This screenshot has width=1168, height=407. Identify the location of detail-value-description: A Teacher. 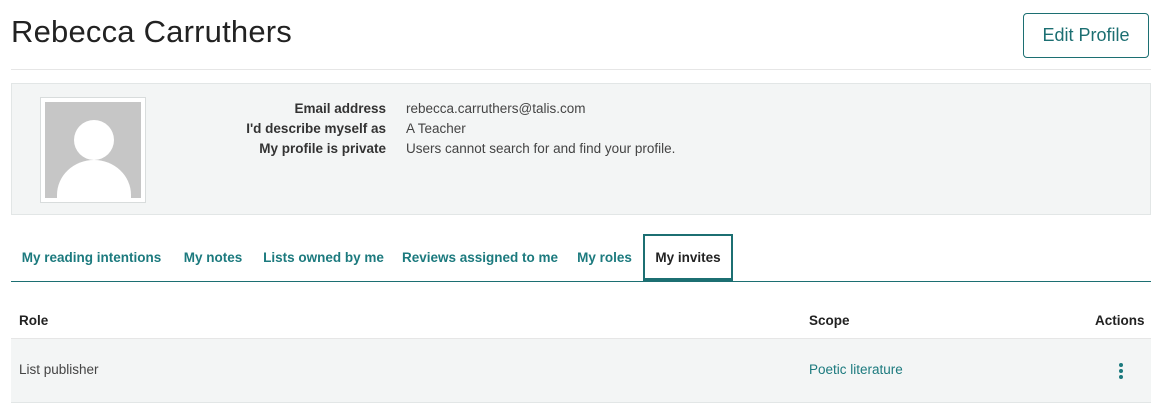
(436, 128).